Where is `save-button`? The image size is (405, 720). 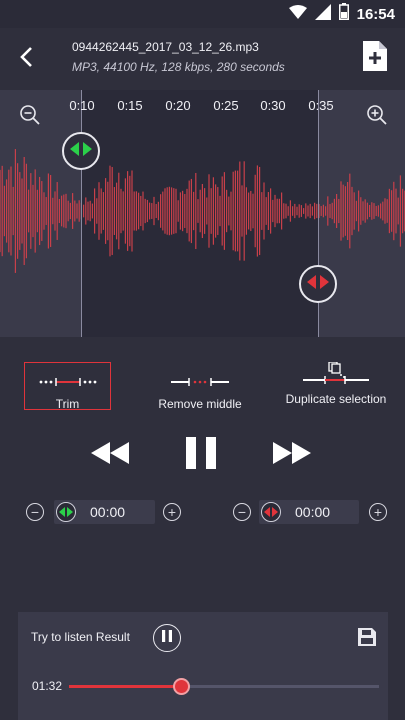 save-button is located at coordinates (367, 637).